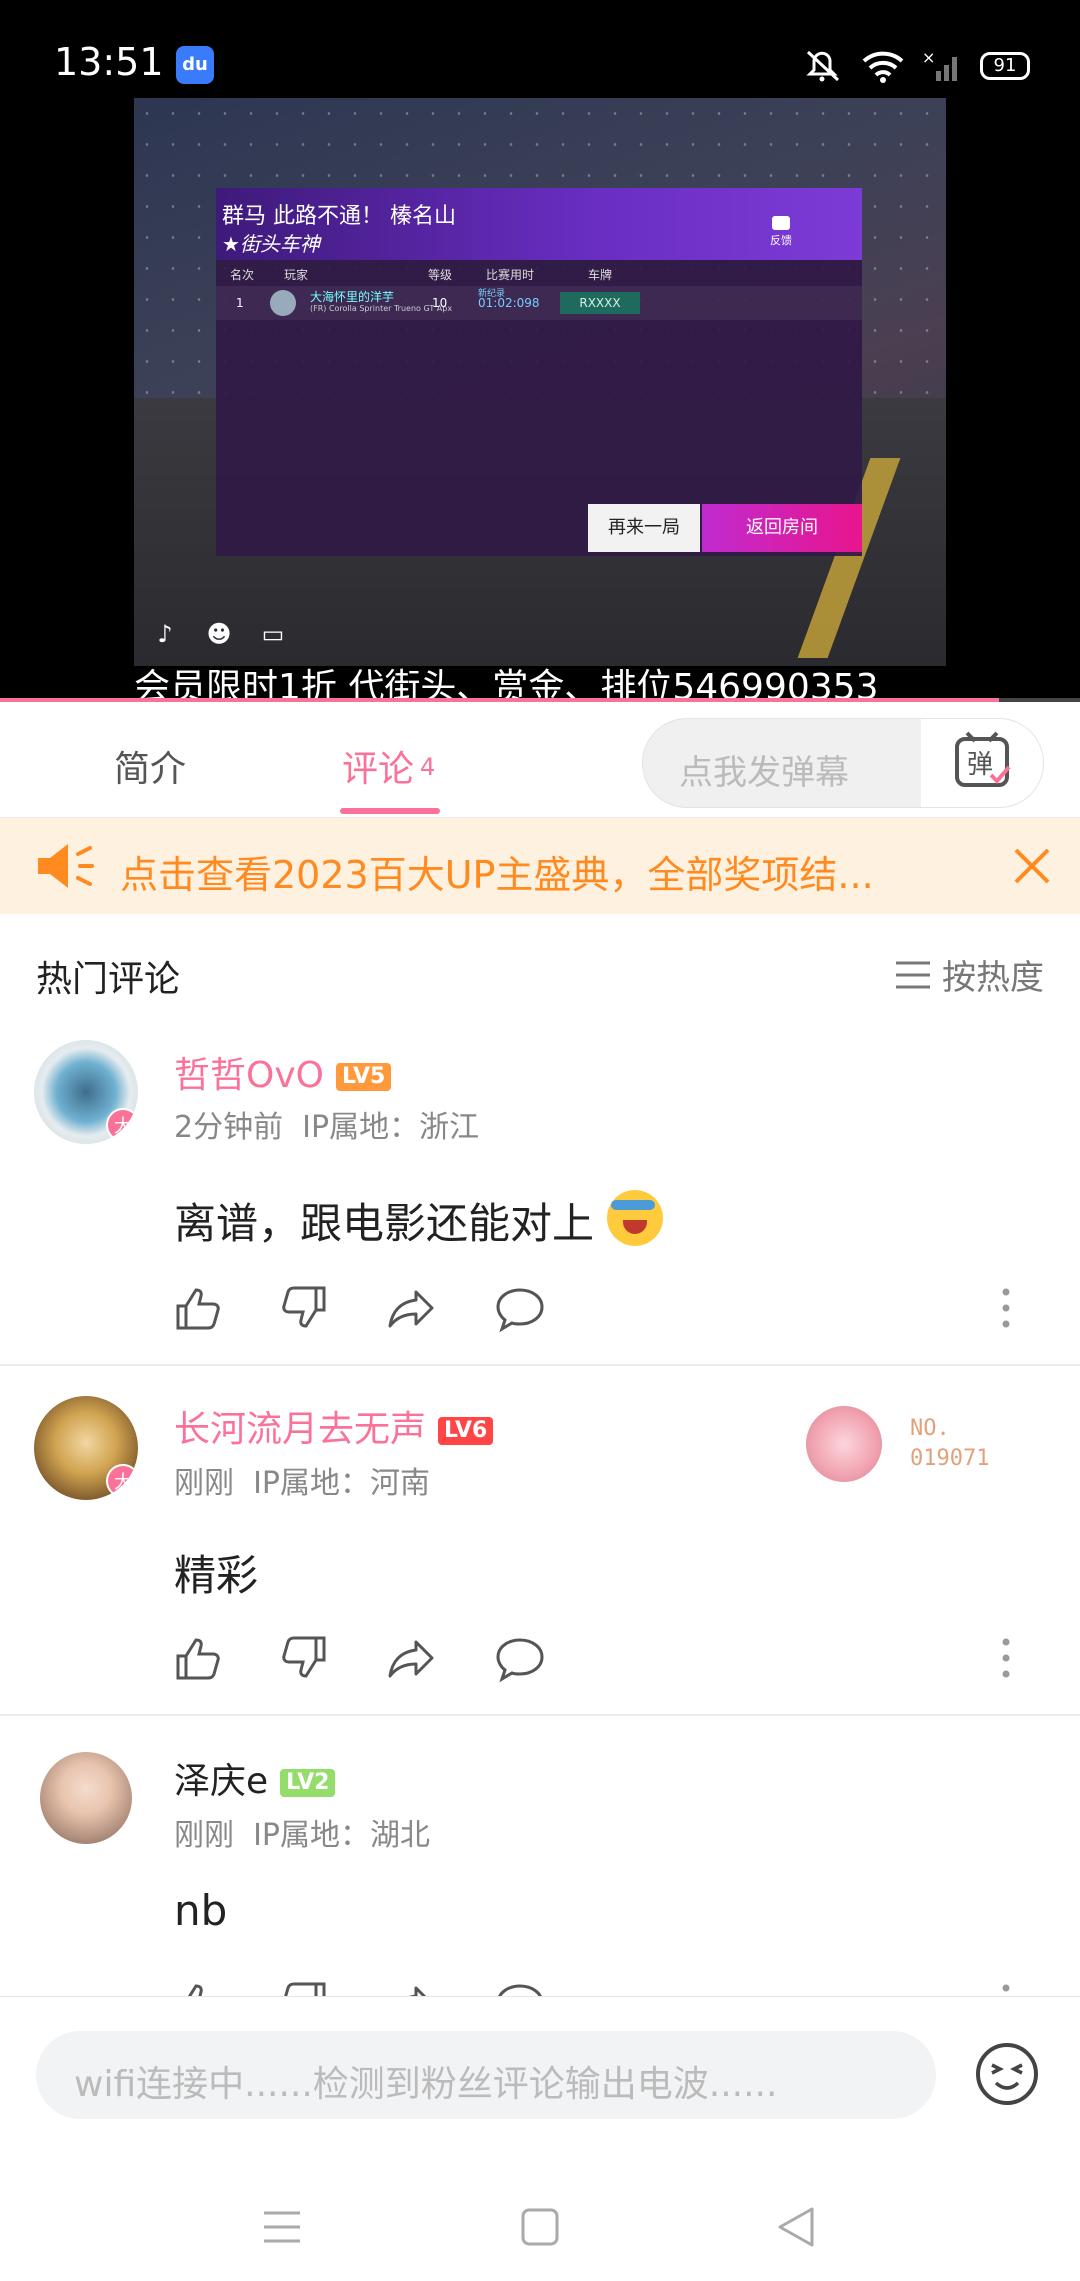  I want to click on header-time: 比赛用时, so click(510, 275).